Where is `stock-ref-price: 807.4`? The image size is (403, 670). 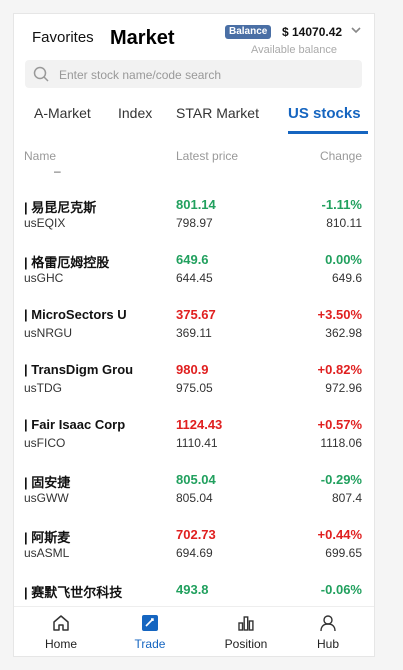 stock-ref-price: 807.4 is located at coordinates (346, 498).